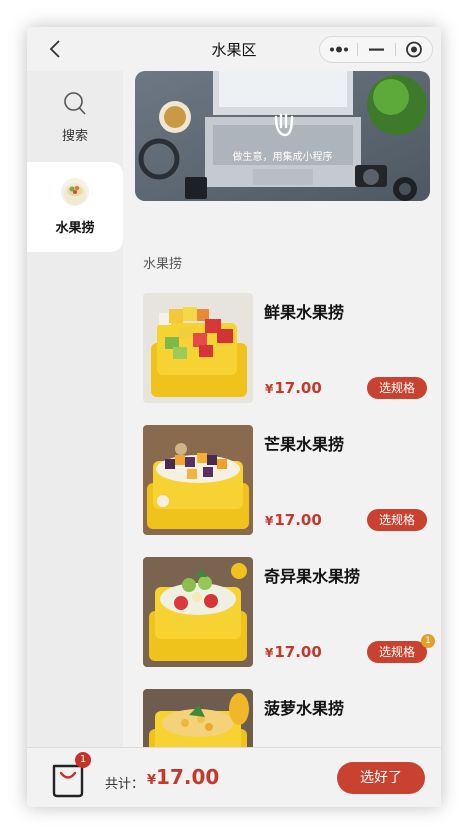 This screenshot has height=834, width=468. I want to click on total-label: 共计：, so click(125, 784).